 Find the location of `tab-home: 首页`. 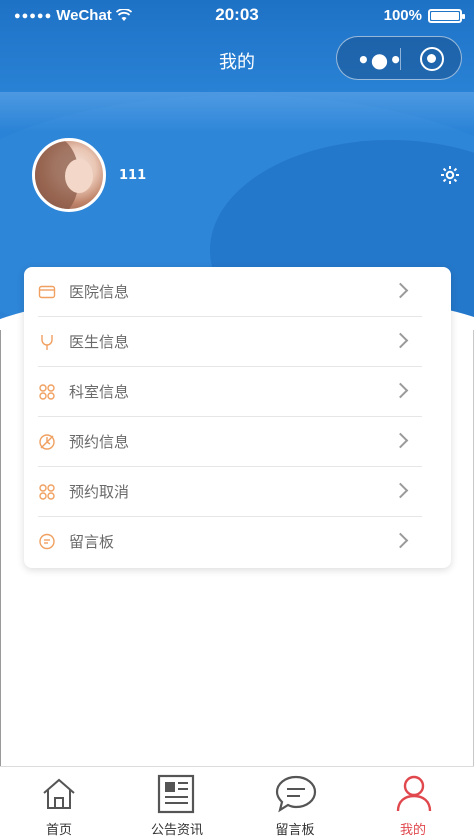

tab-home: 首页 is located at coordinates (59, 803).